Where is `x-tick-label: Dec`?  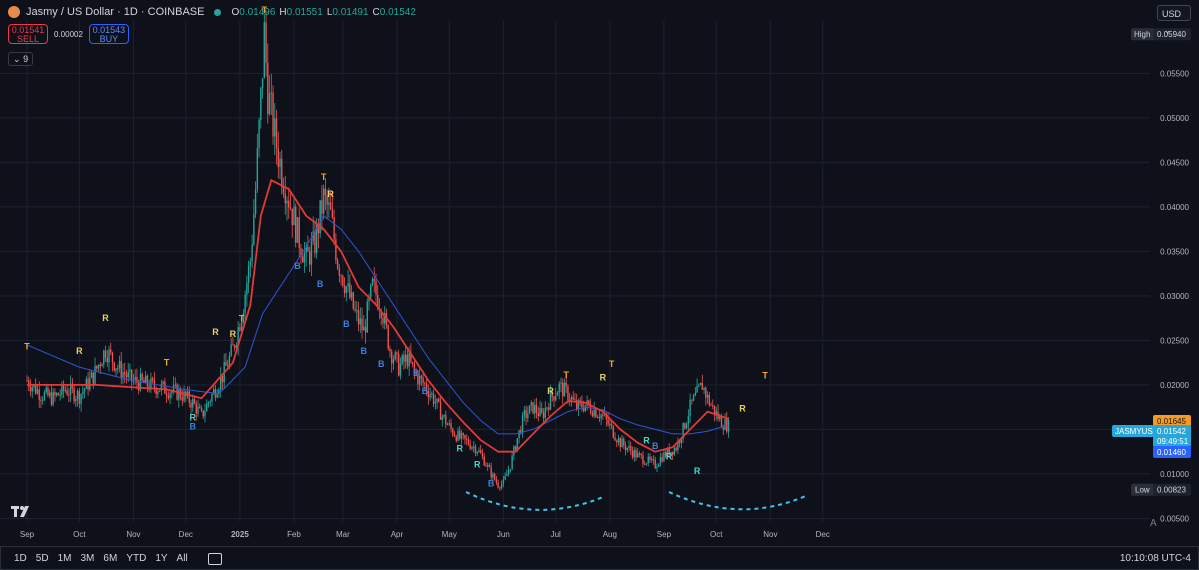
x-tick-label: Dec is located at coordinates (186, 534).